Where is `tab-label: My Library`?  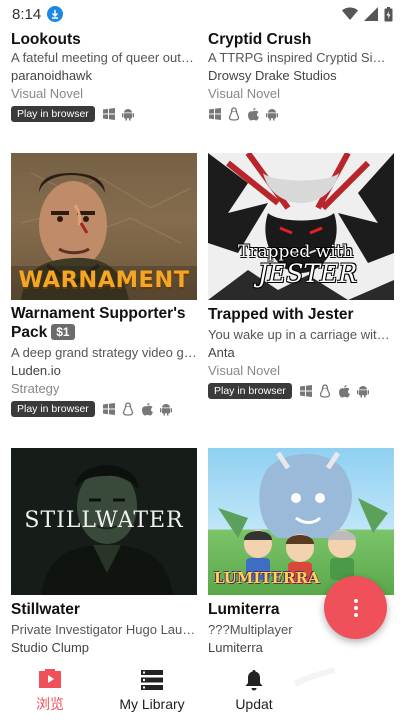
tab-label: My Library is located at coordinates (152, 703).